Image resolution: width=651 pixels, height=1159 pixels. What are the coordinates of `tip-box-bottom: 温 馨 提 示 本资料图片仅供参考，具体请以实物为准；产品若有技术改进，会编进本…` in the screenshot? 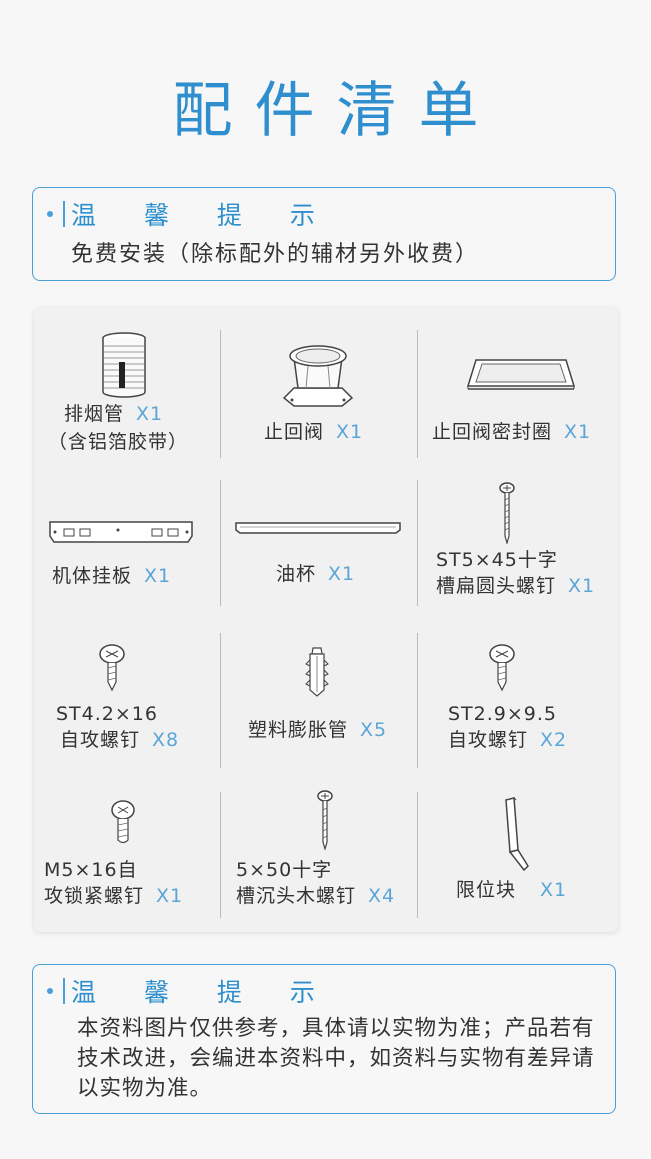 It's located at (324, 1039).